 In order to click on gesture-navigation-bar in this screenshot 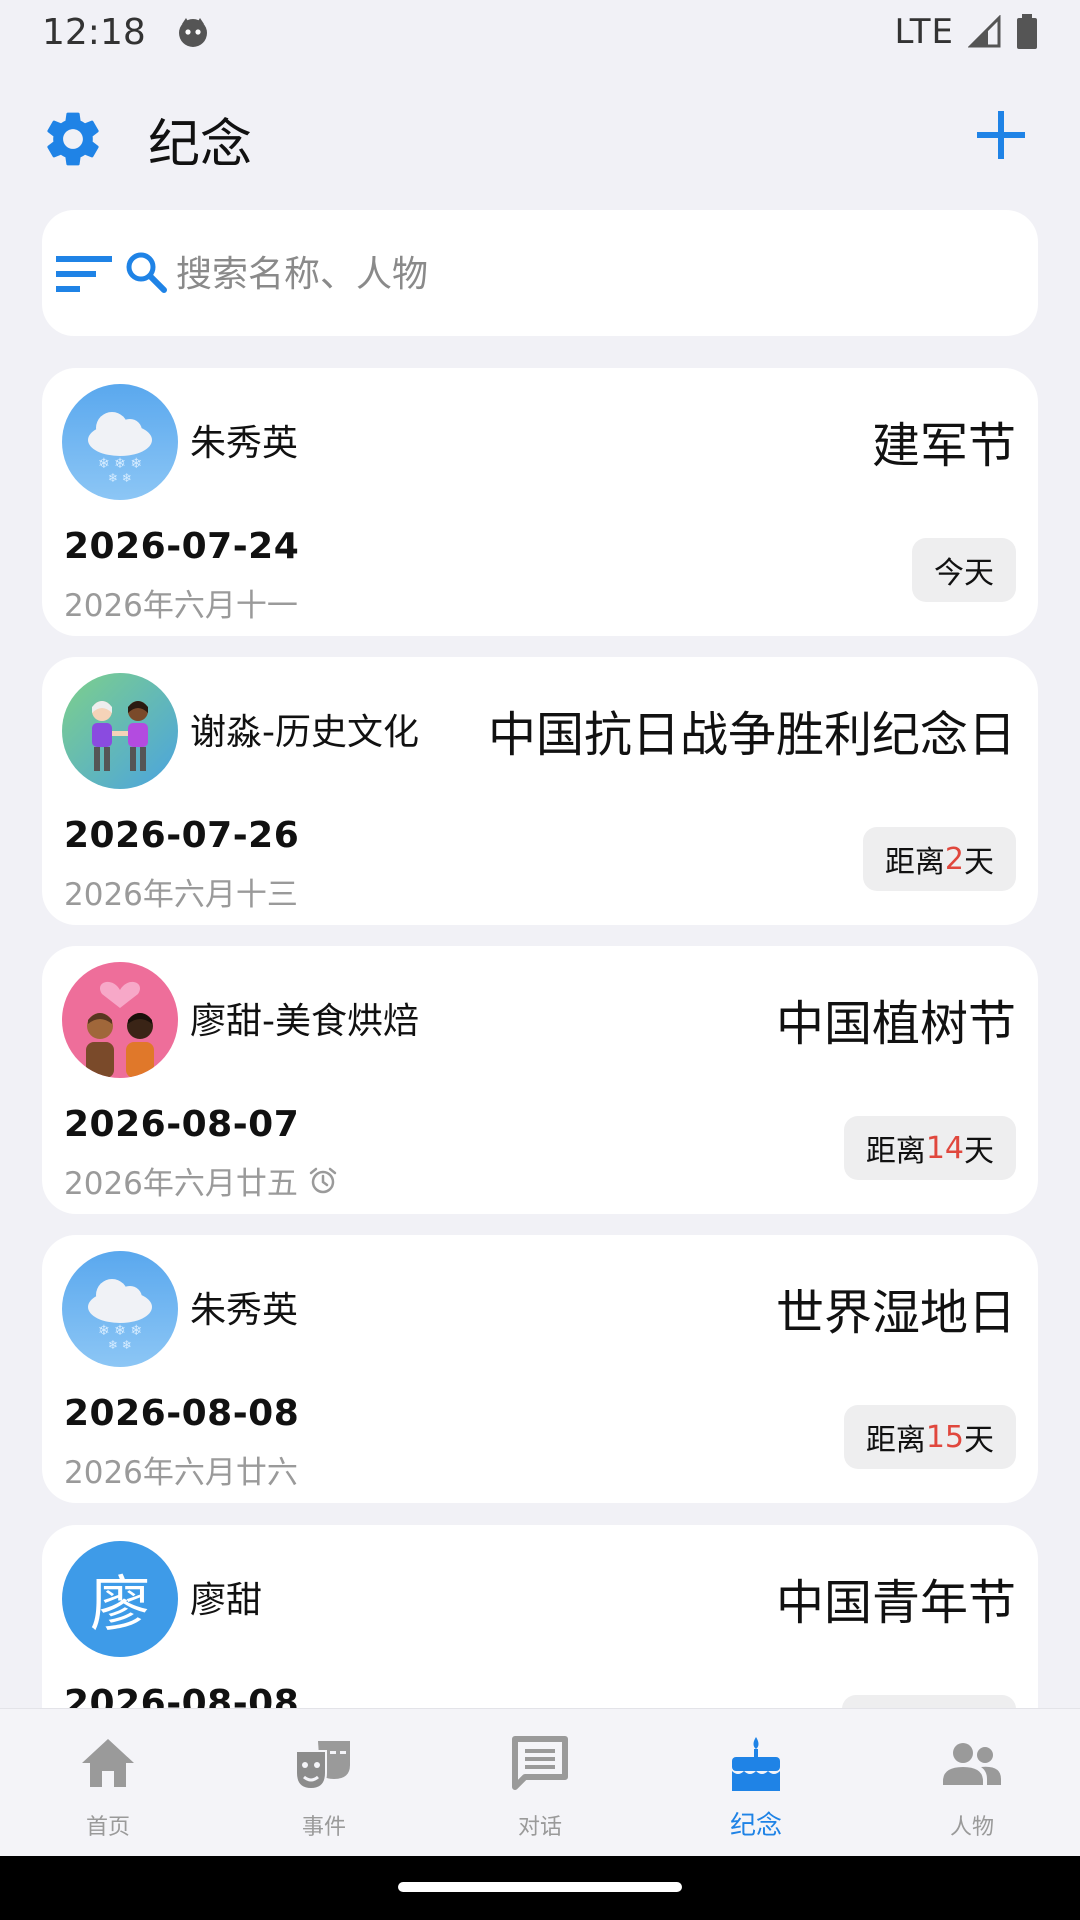, I will do `click(540, 1888)`.